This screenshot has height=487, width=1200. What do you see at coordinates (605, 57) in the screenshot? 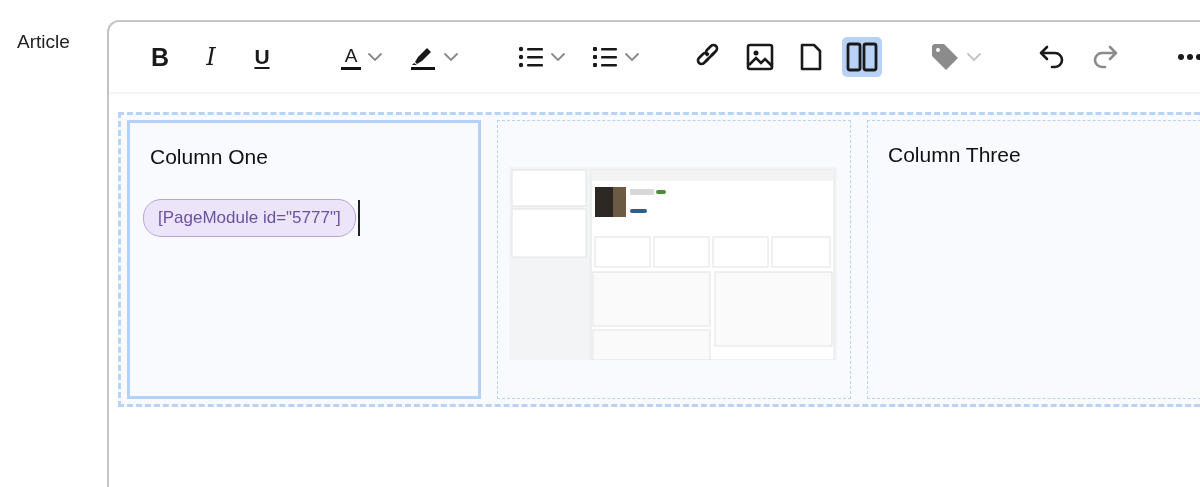
I see `numbered-list-icon` at bounding box center [605, 57].